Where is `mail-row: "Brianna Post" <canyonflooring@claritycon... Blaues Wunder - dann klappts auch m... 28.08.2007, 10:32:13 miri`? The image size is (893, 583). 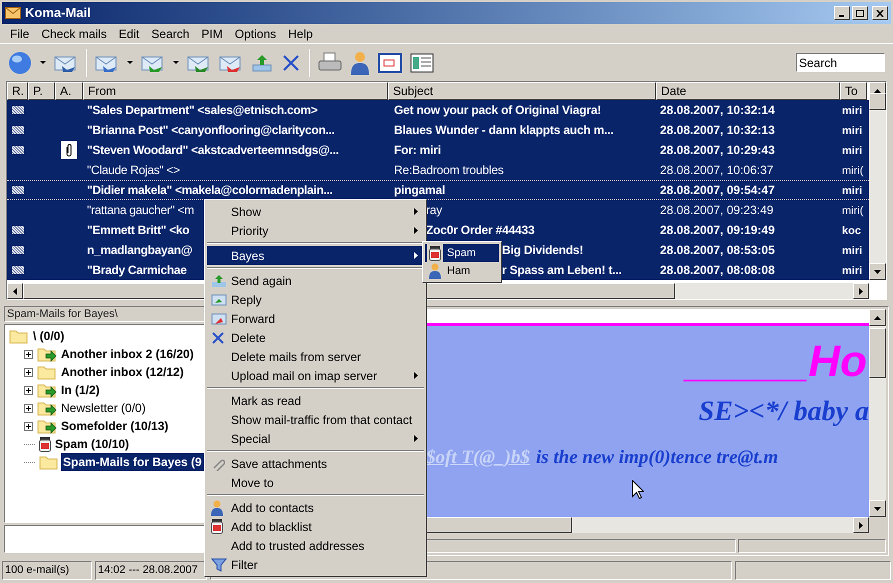 mail-row: "Brianna Post" <canyonflooring@claritycon... Blaues Wunder - dann klappts auch m... 28.08.2007, 10:32:13 miri is located at coordinates (438, 130).